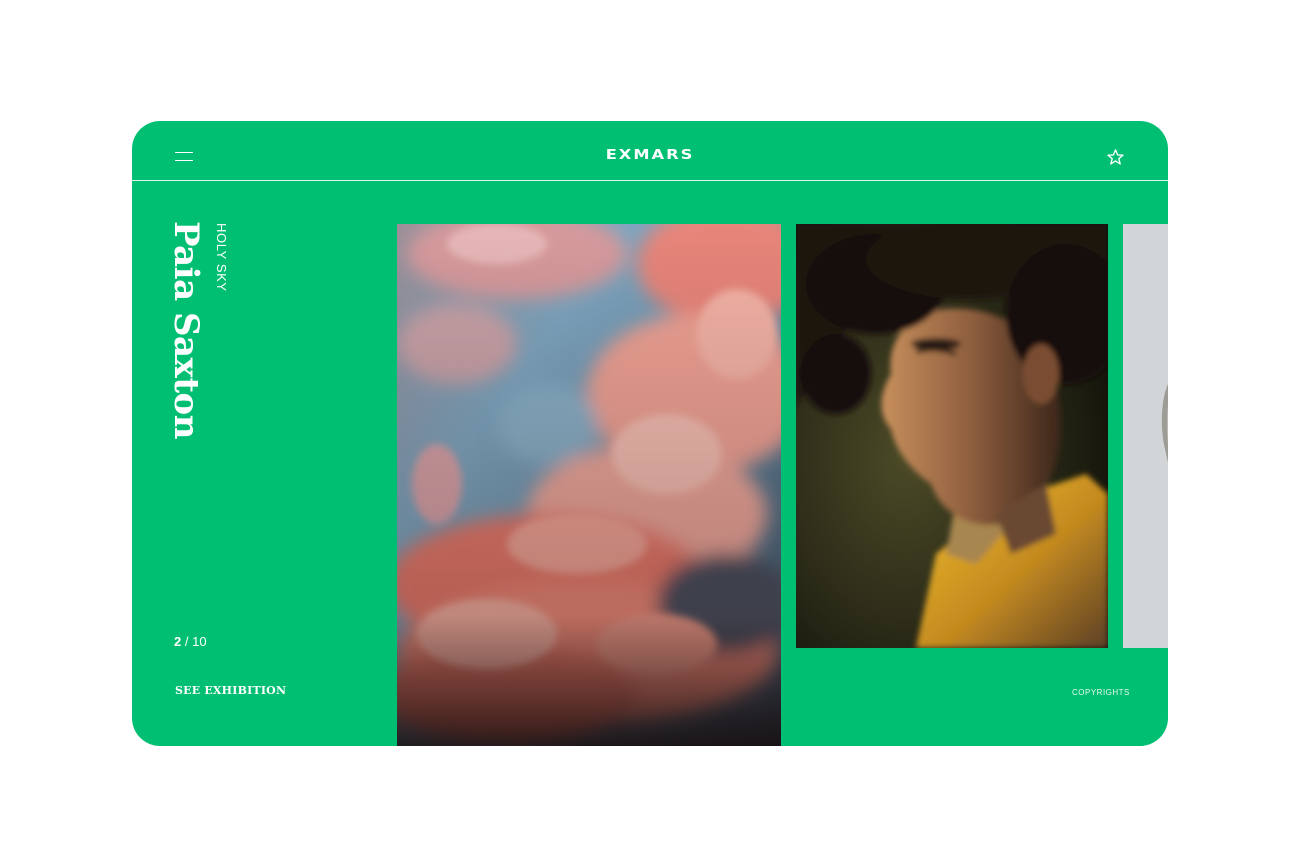  I want to click on sculpture-partial-photo, so click(1145, 436).